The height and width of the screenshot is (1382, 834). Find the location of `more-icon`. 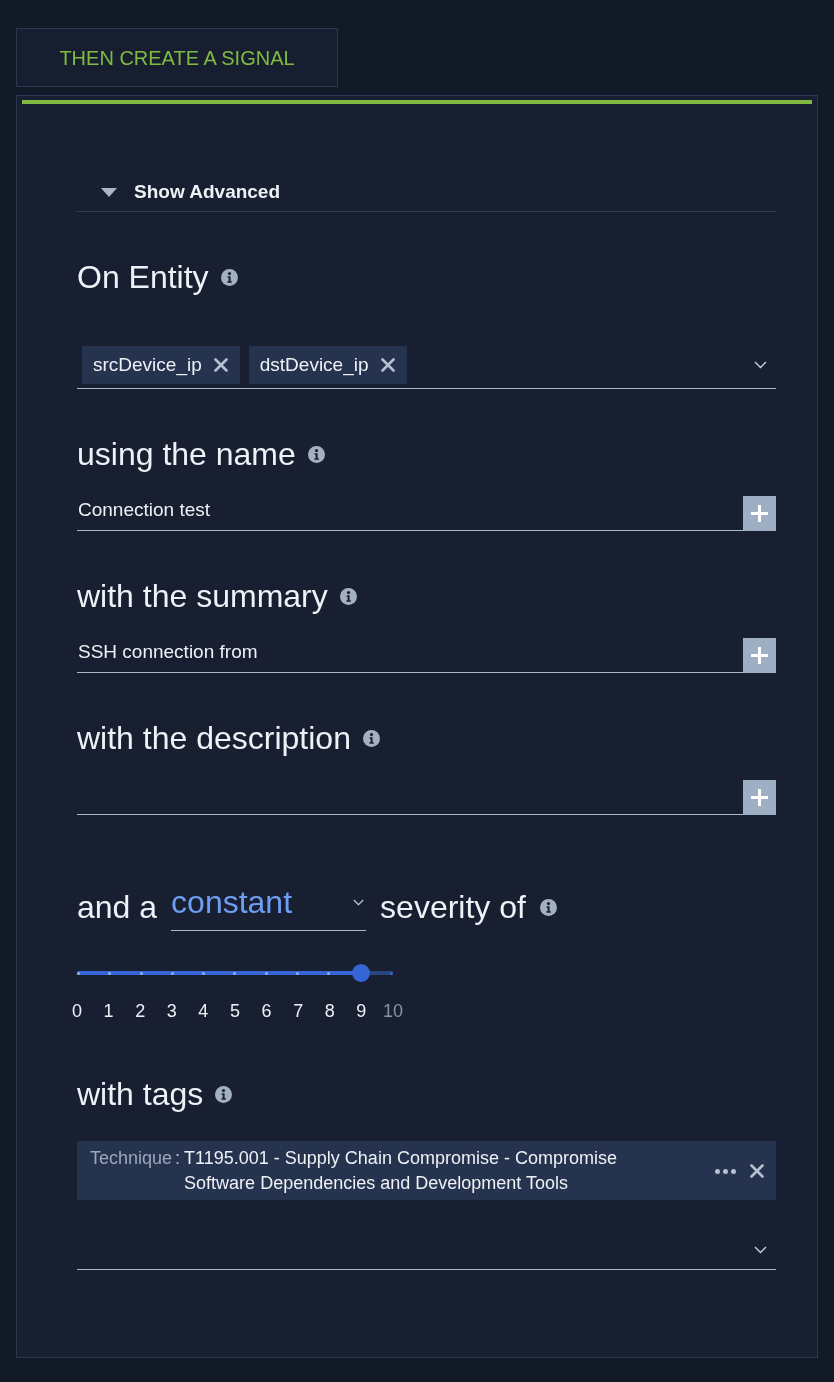

more-icon is located at coordinates (725, 1171).